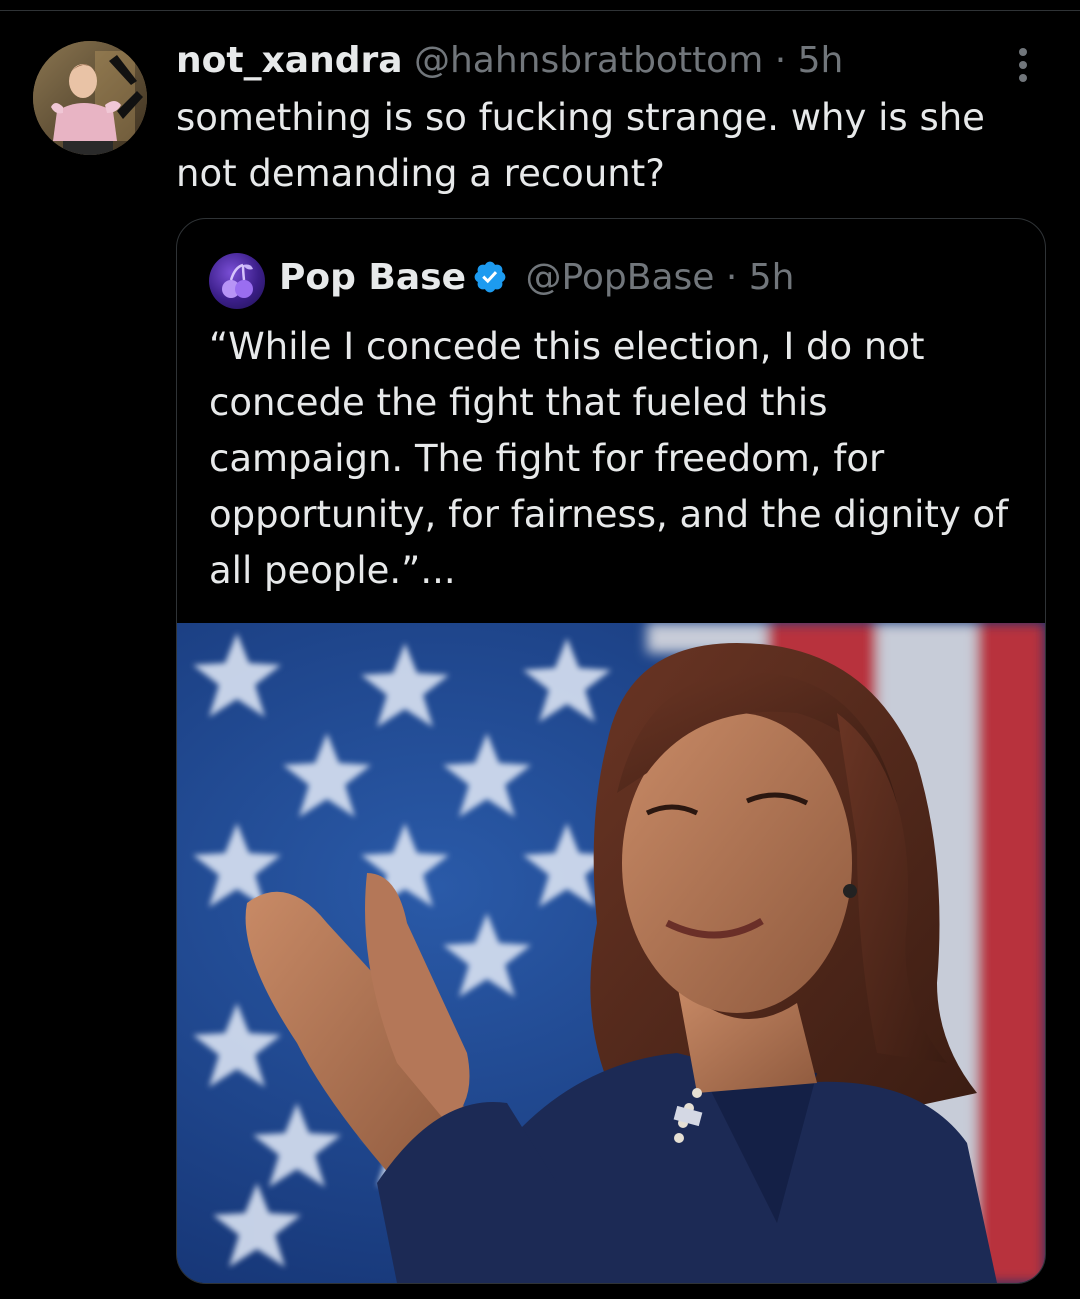 This screenshot has height=1299, width=1080. What do you see at coordinates (1023, 65) in the screenshot?
I see `more-vertical-icon` at bounding box center [1023, 65].